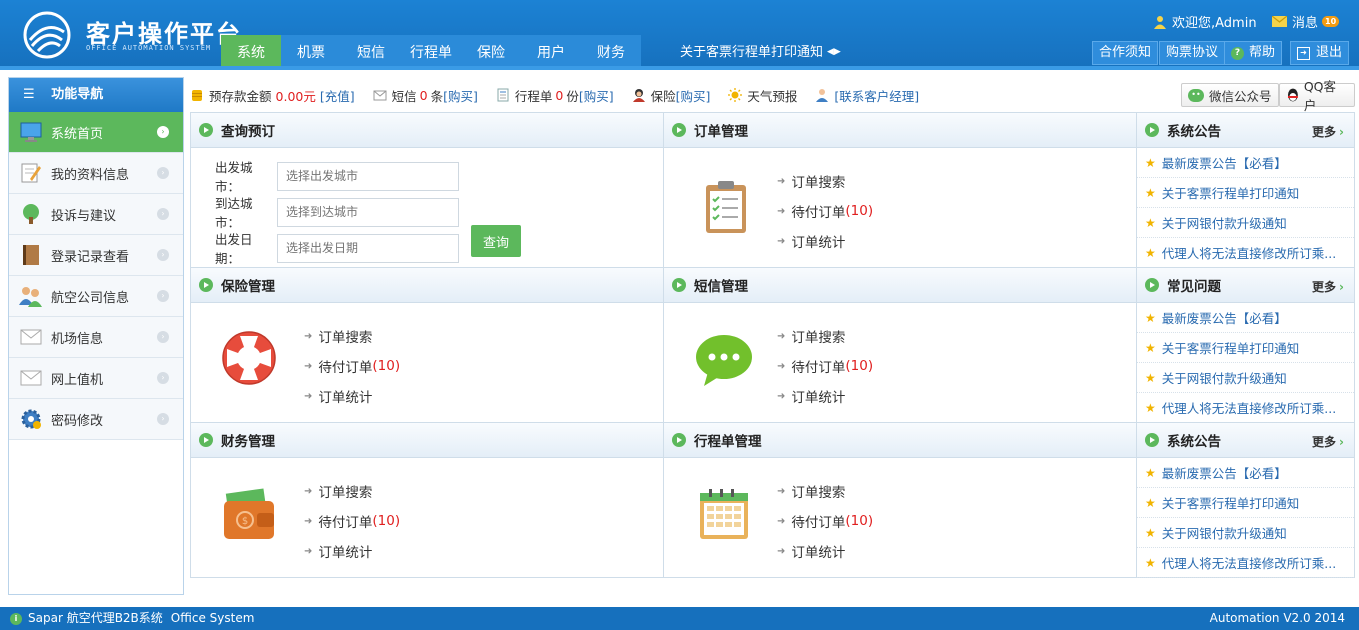  I want to click on coop-notice-button: 合作须知, so click(1125, 53).